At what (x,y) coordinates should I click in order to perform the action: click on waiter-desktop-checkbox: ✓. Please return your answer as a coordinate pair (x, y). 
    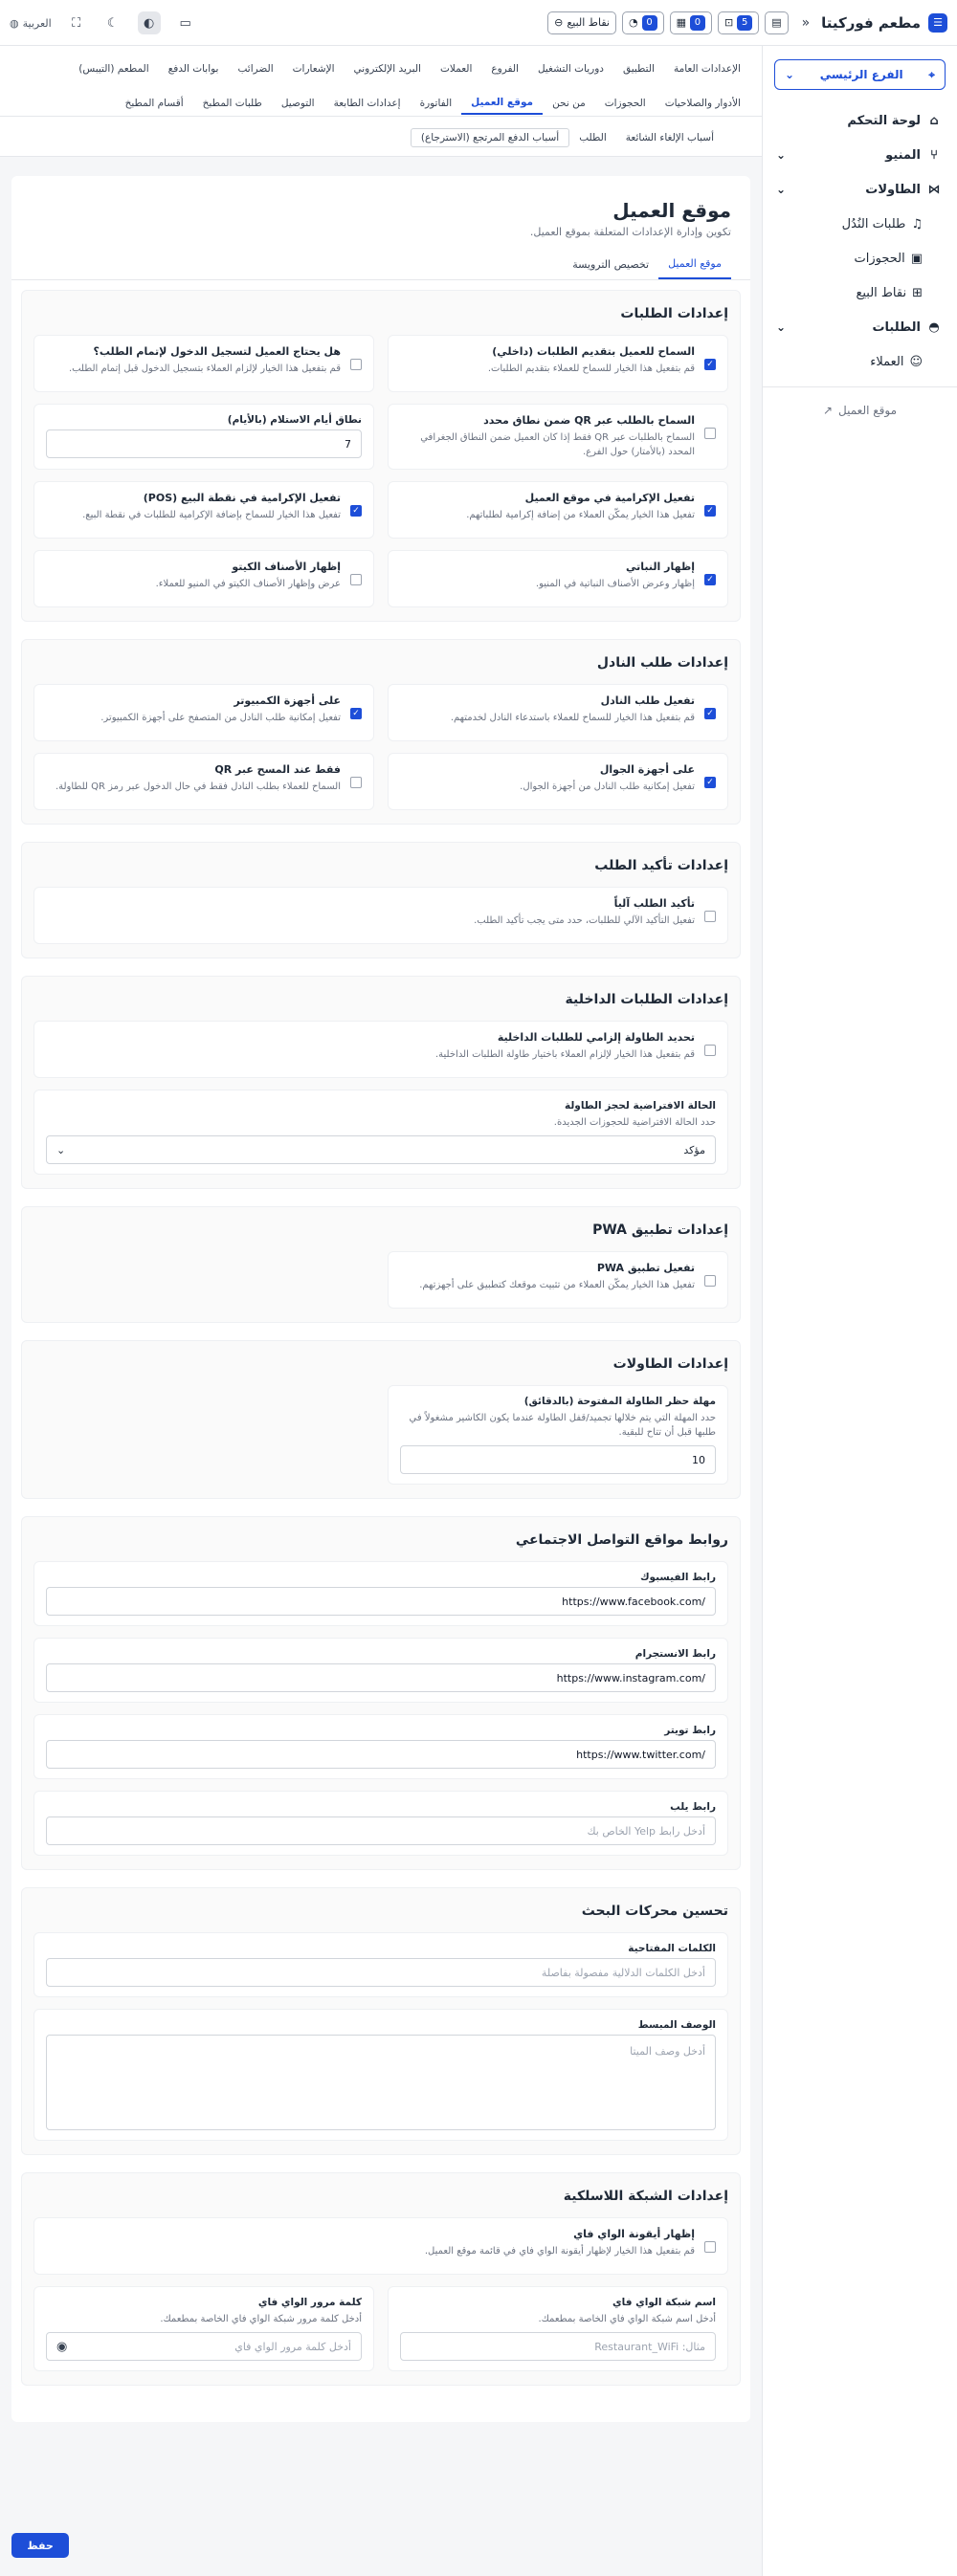
    Looking at the image, I should click on (356, 713).